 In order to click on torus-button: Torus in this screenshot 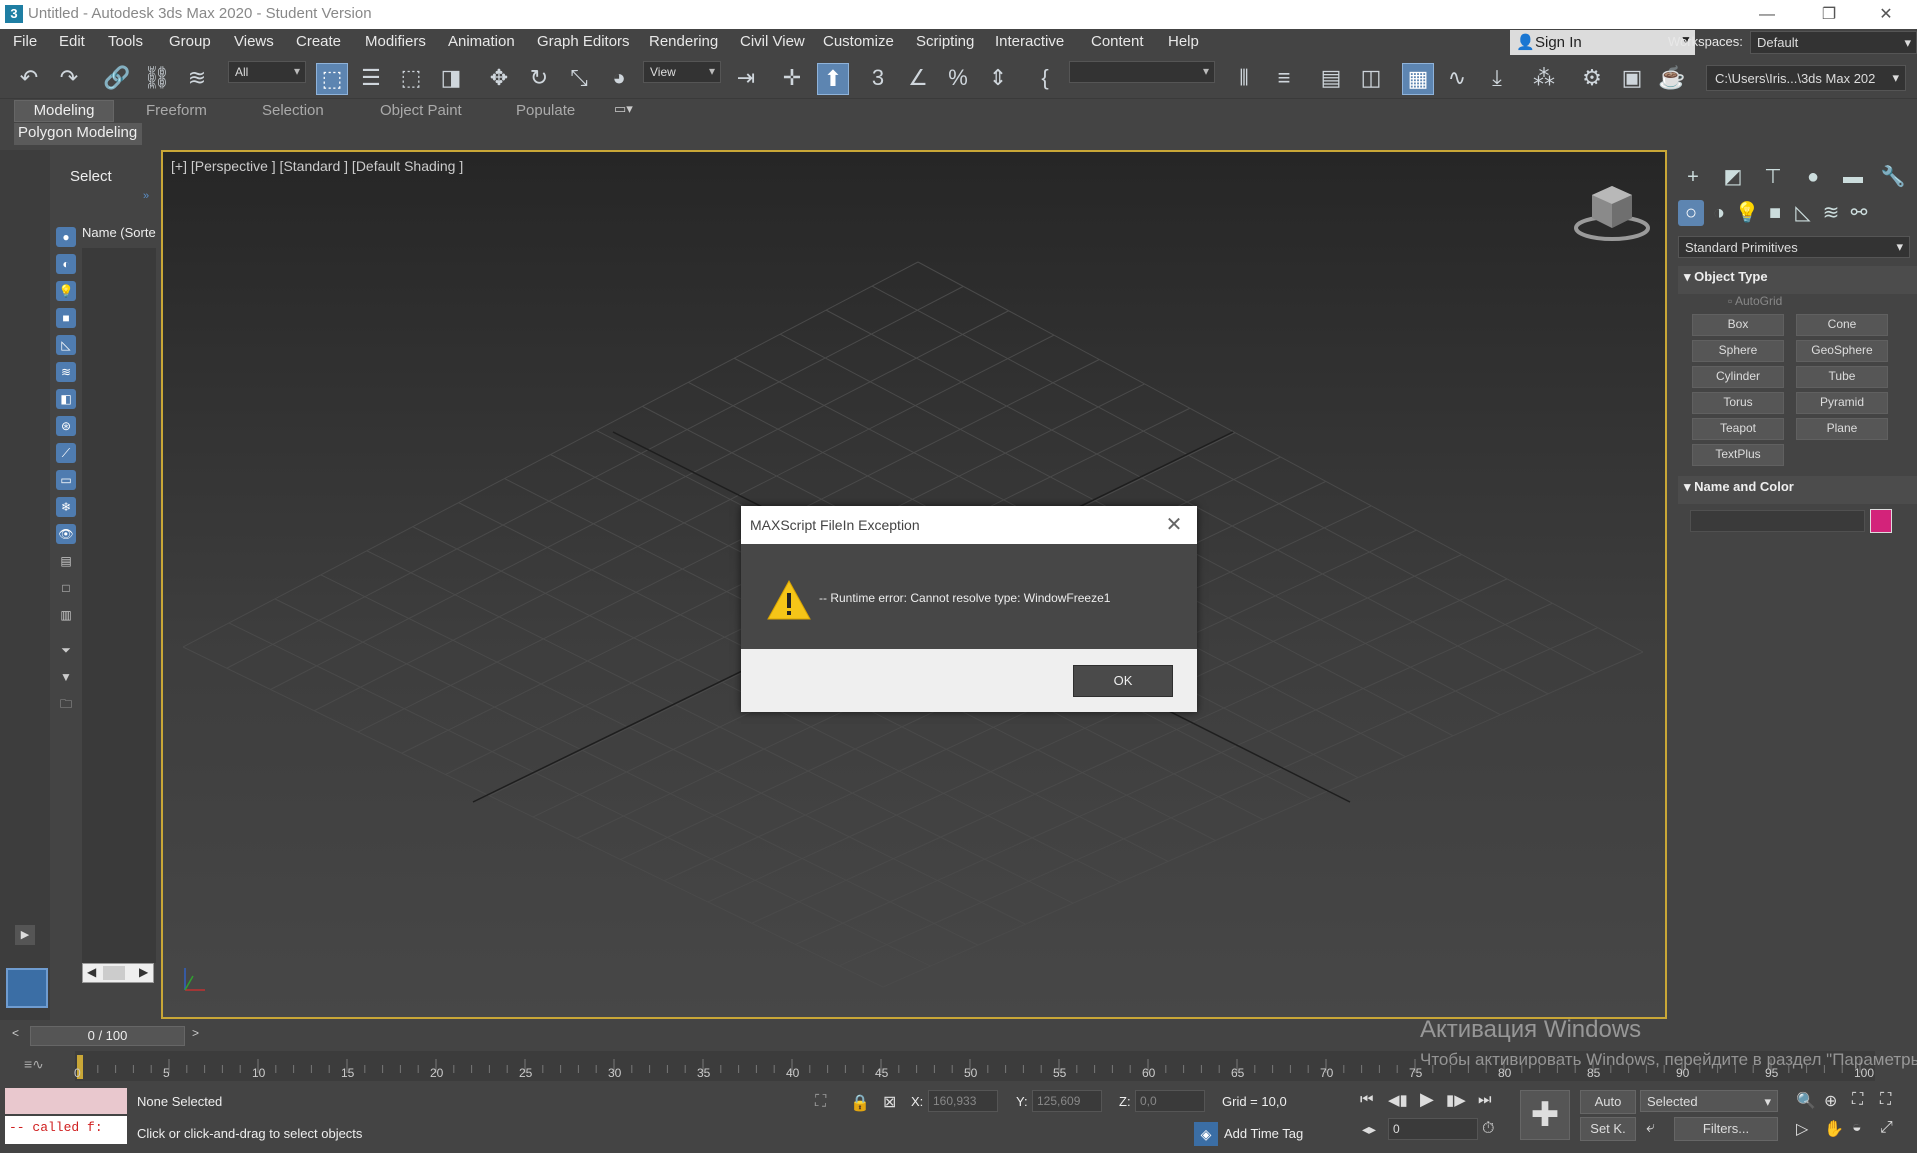, I will do `click(1738, 403)`.